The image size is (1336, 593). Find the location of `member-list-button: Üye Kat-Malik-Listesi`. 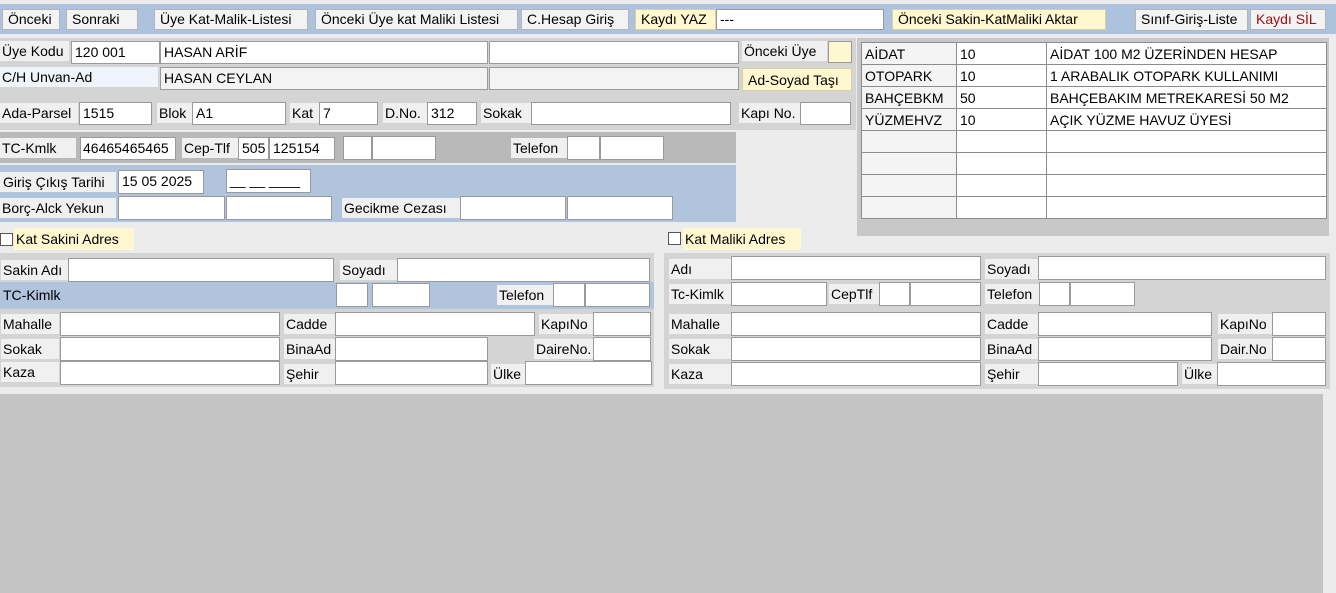

member-list-button: Üye Kat-Malik-Listesi is located at coordinates (231, 19).